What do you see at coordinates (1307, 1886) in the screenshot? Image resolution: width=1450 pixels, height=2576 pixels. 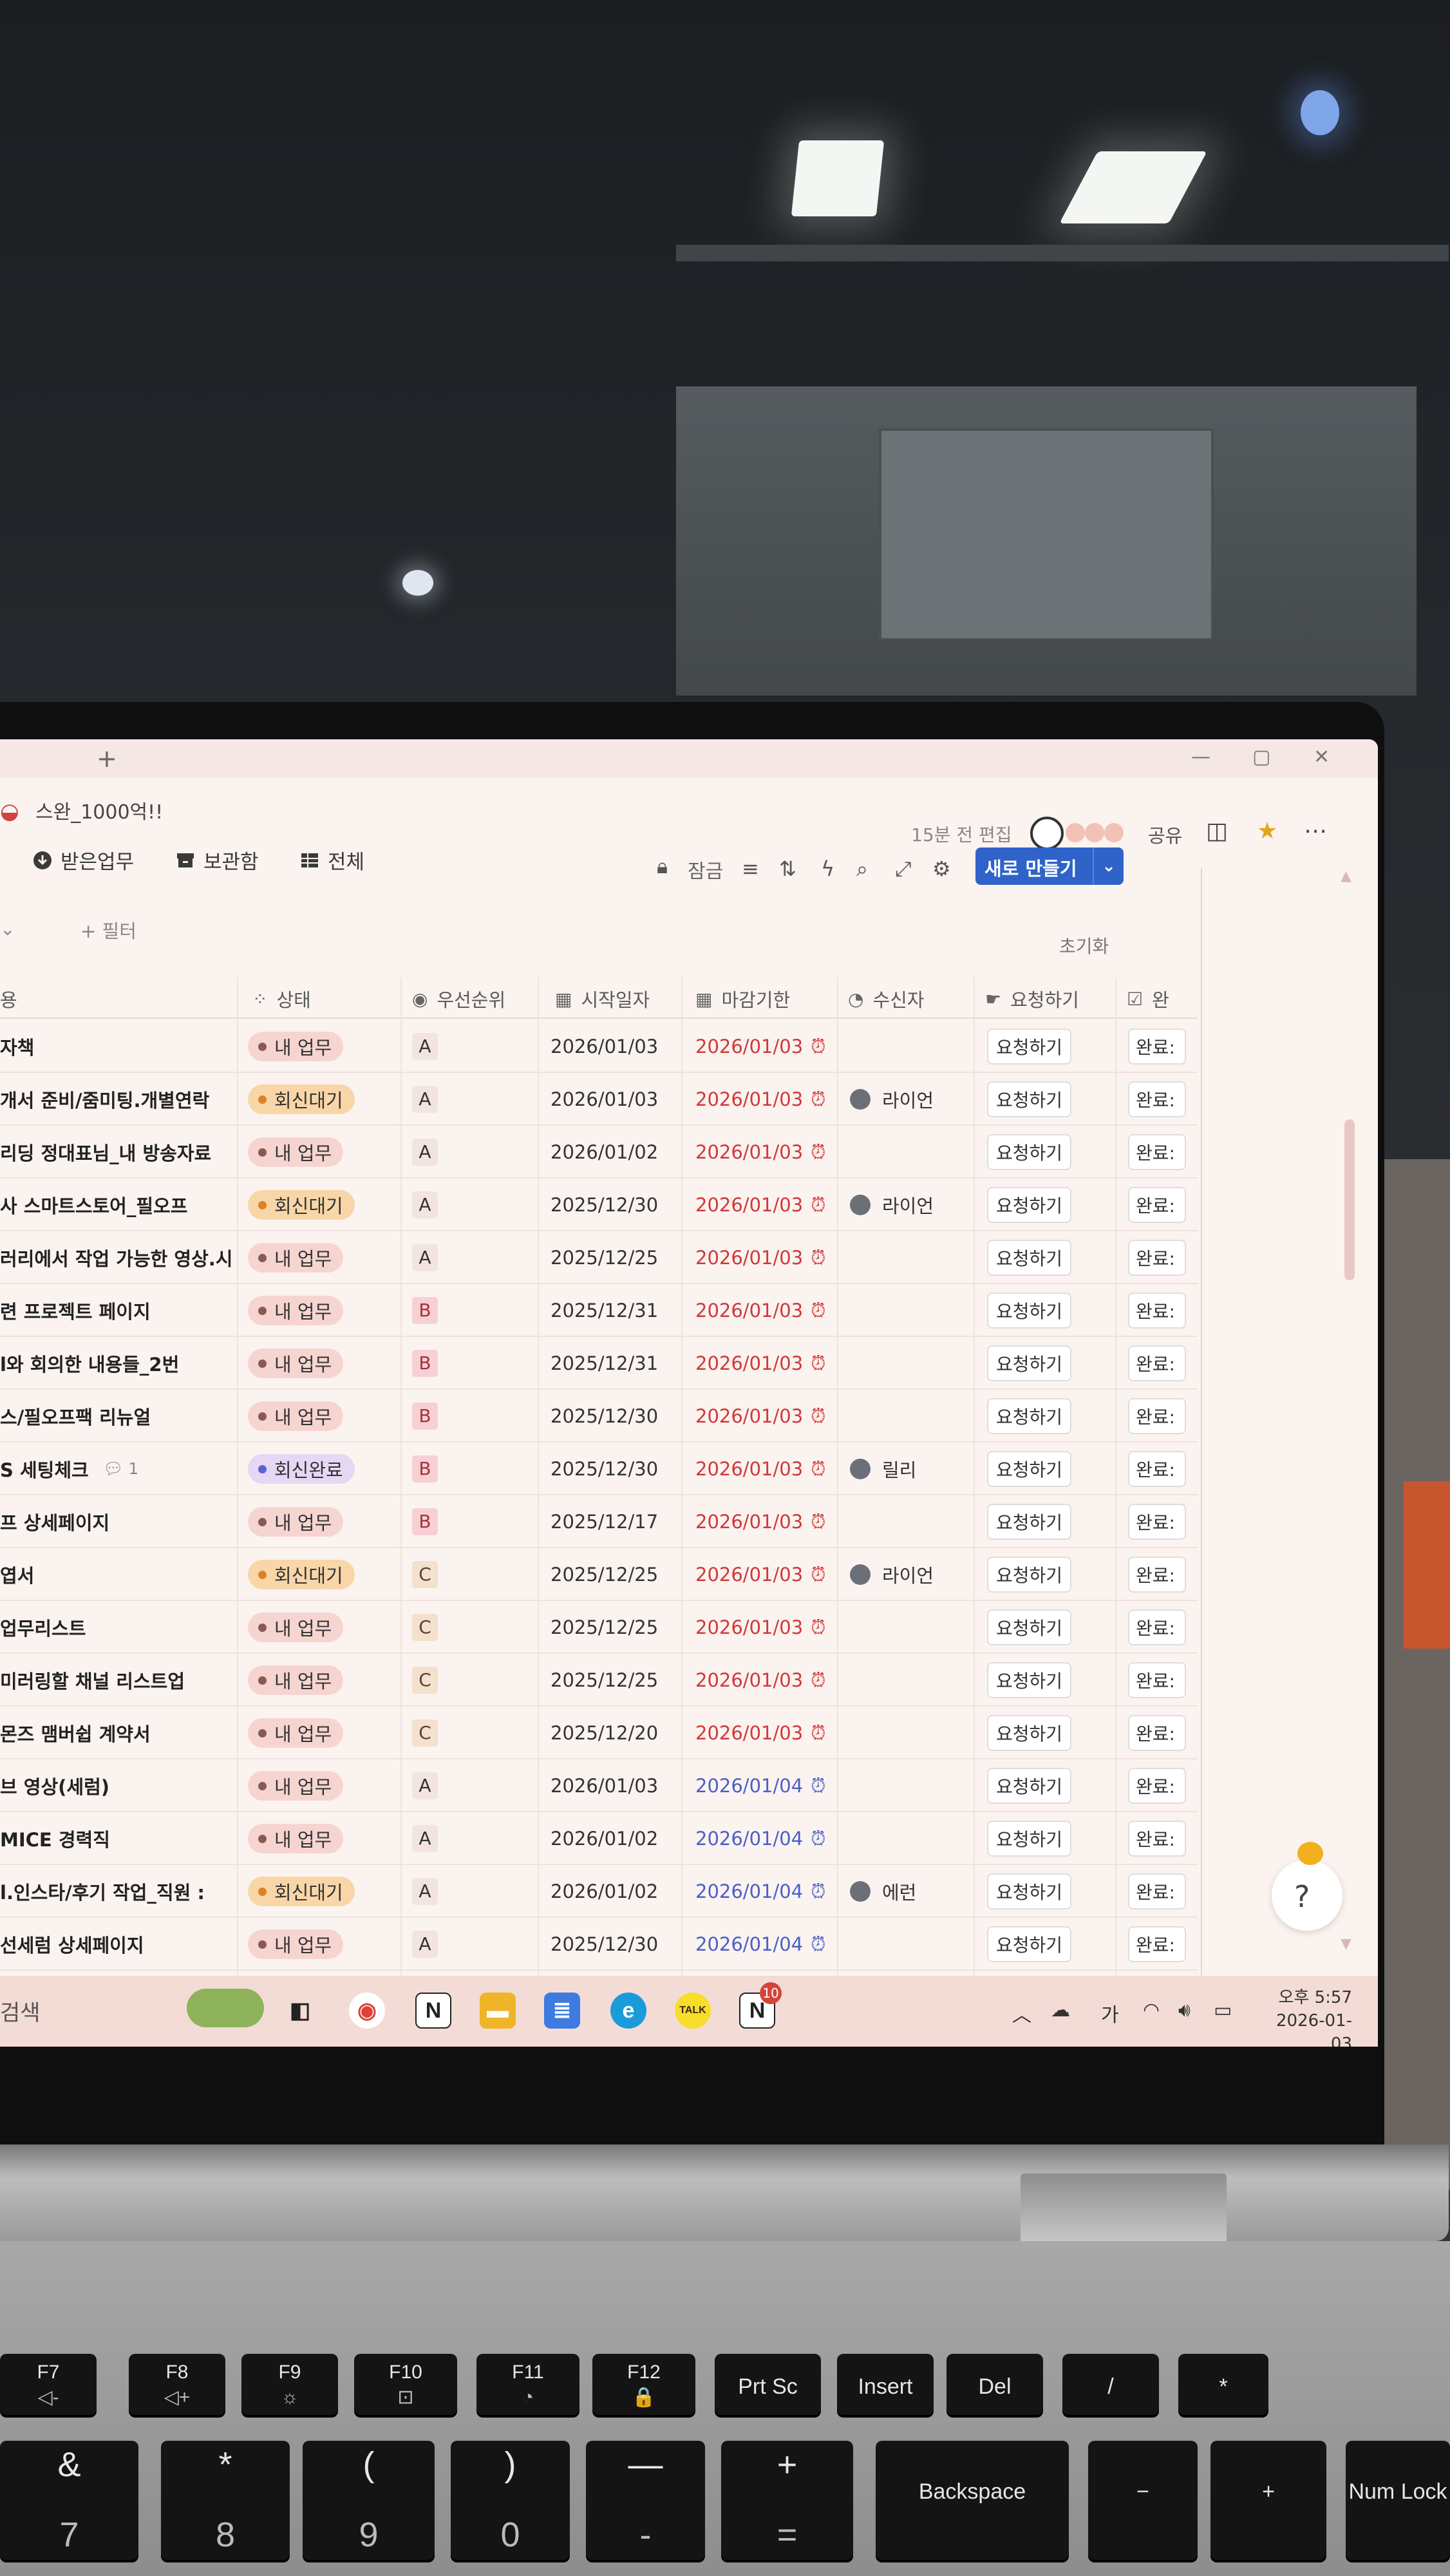 I see `help-button: ?` at bounding box center [1307, 1886].